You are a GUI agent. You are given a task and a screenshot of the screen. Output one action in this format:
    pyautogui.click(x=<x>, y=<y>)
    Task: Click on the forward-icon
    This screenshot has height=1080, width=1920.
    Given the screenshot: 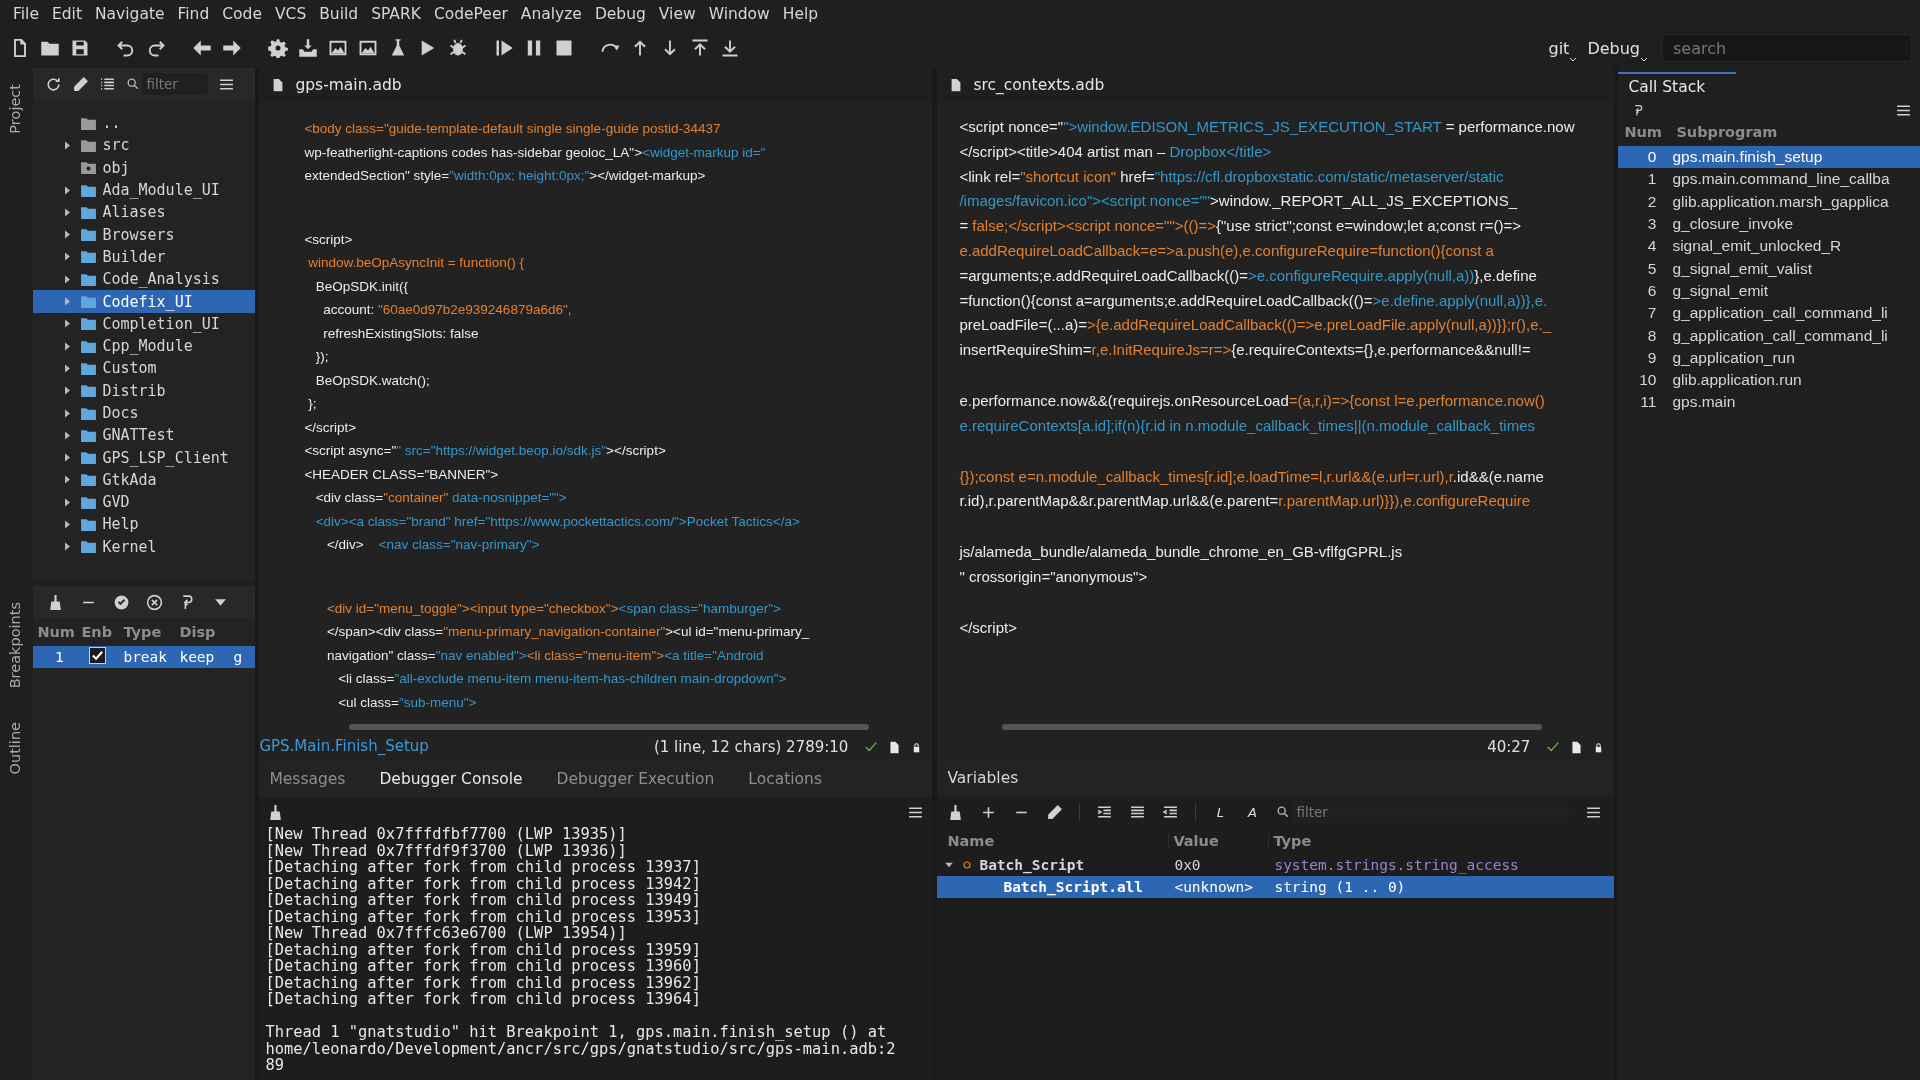 What is the action you would take?
    pyautogui.click(x=232, y=48)
    